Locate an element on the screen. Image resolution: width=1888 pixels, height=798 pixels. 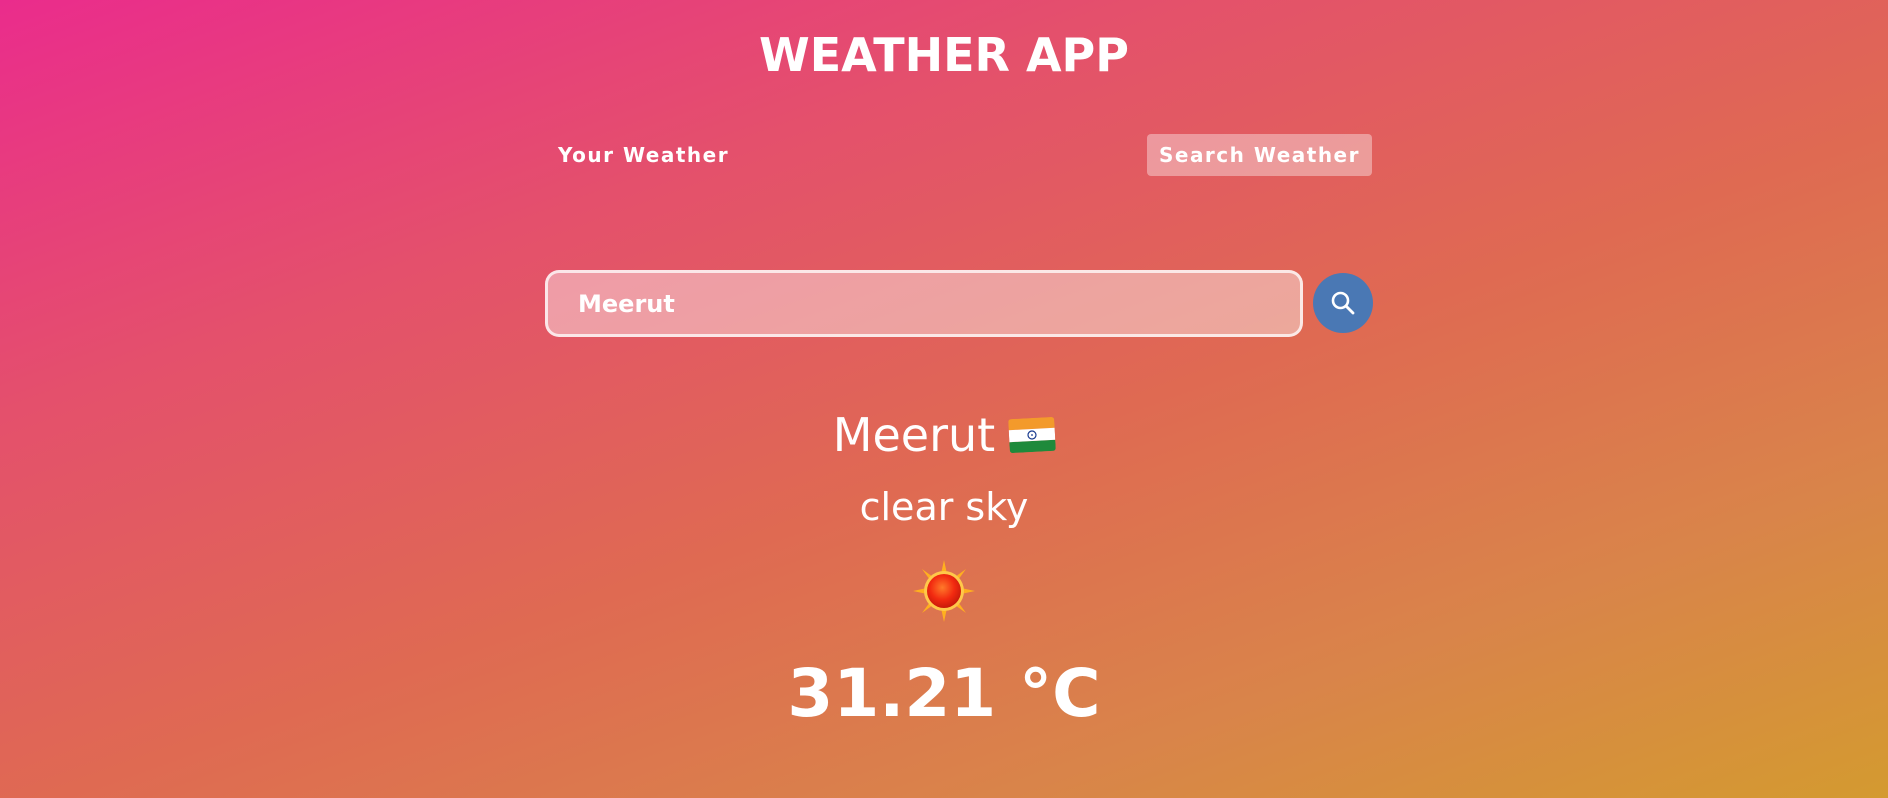
search-button is located at coordinates (1343, 303).